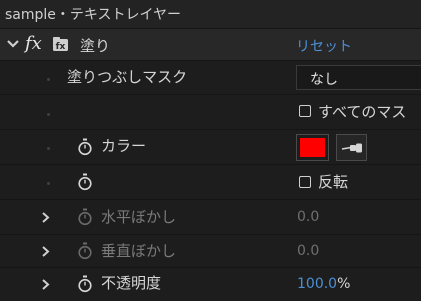  Describe the element at coordinates (210, 112) in the screenshot. I see `property-row-all-masks: すべてのマス` at that location.